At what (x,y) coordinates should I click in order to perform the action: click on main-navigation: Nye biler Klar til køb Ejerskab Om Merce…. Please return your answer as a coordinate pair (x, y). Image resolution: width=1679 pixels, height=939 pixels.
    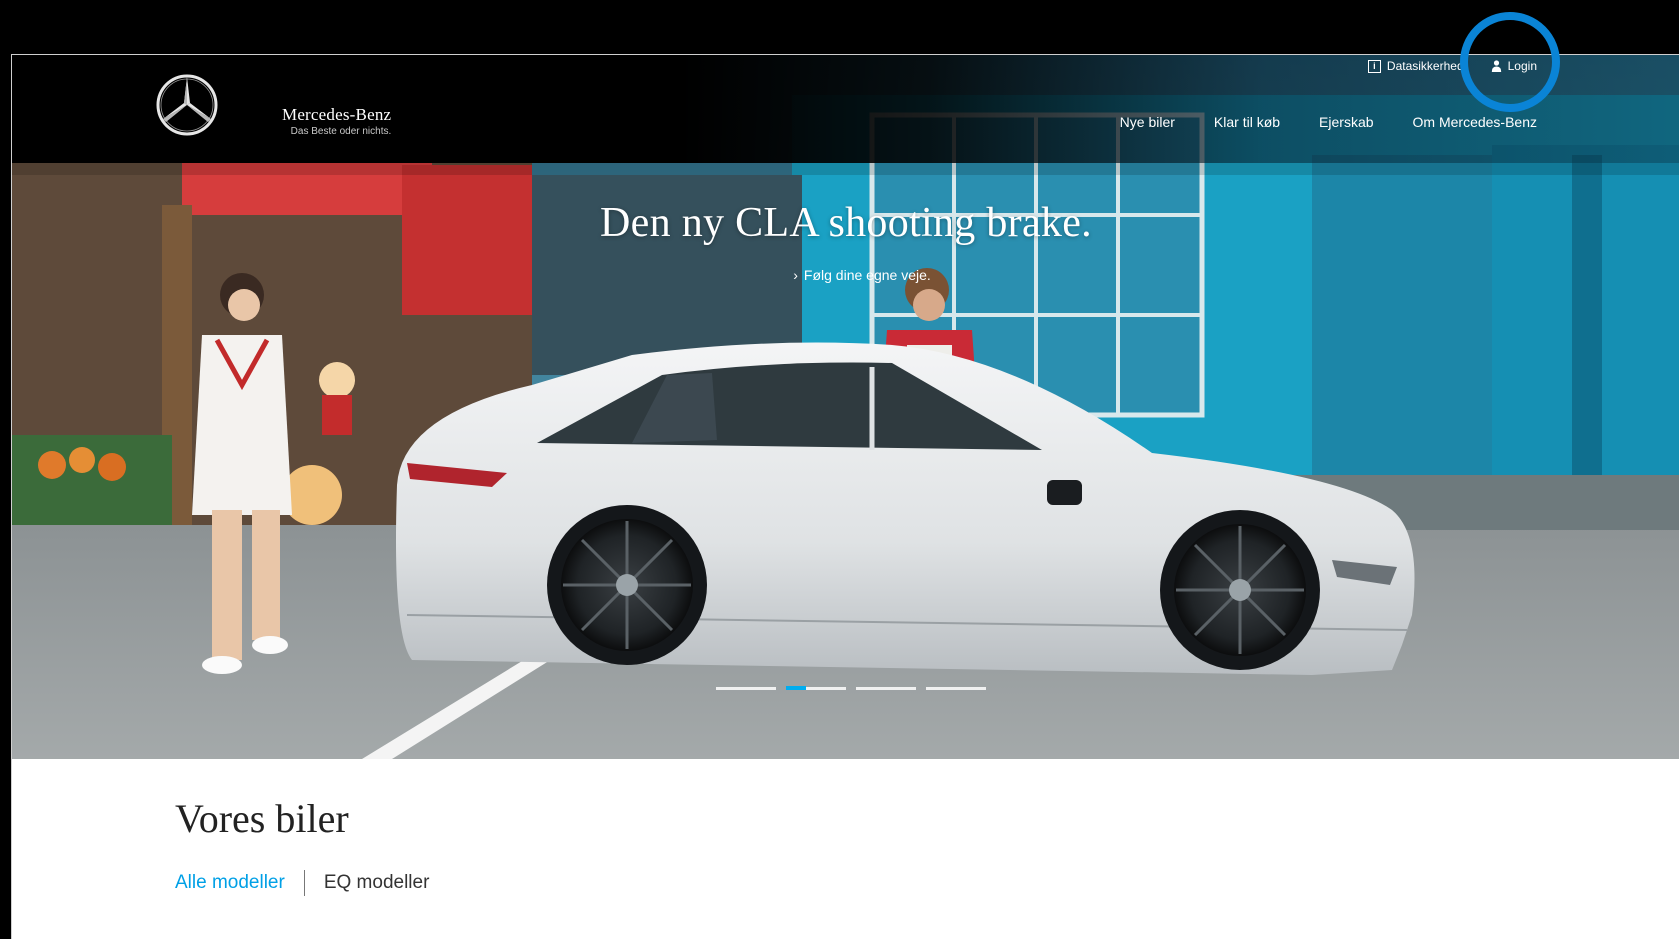
    Looking at the image, I should click on (1328, 122).